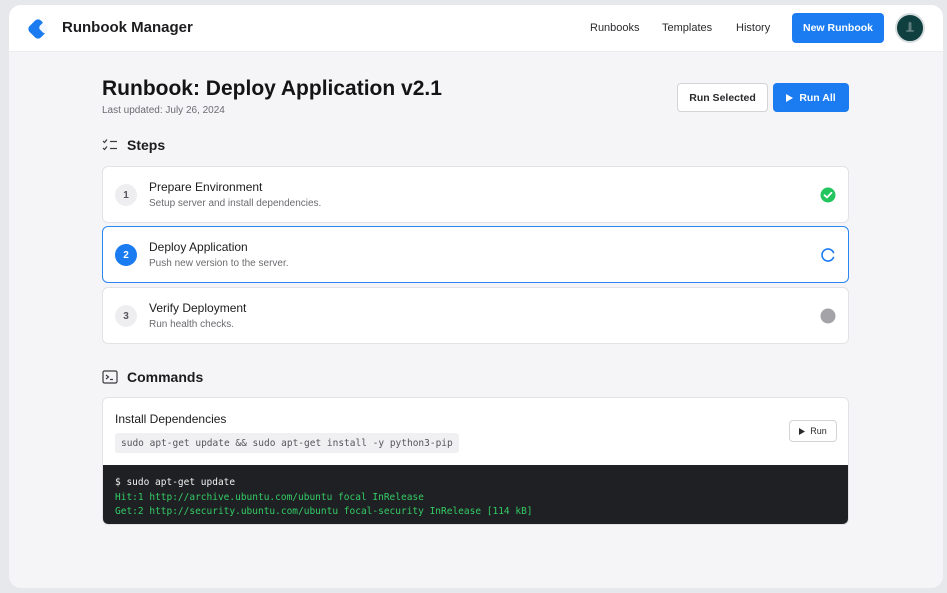 This screenshot has height=593, width=947. What do you see at coordinates (615, 28) in the screenshot?
I see `nav-runbooks-link: Runbooks` at bounding box center [615, 28].